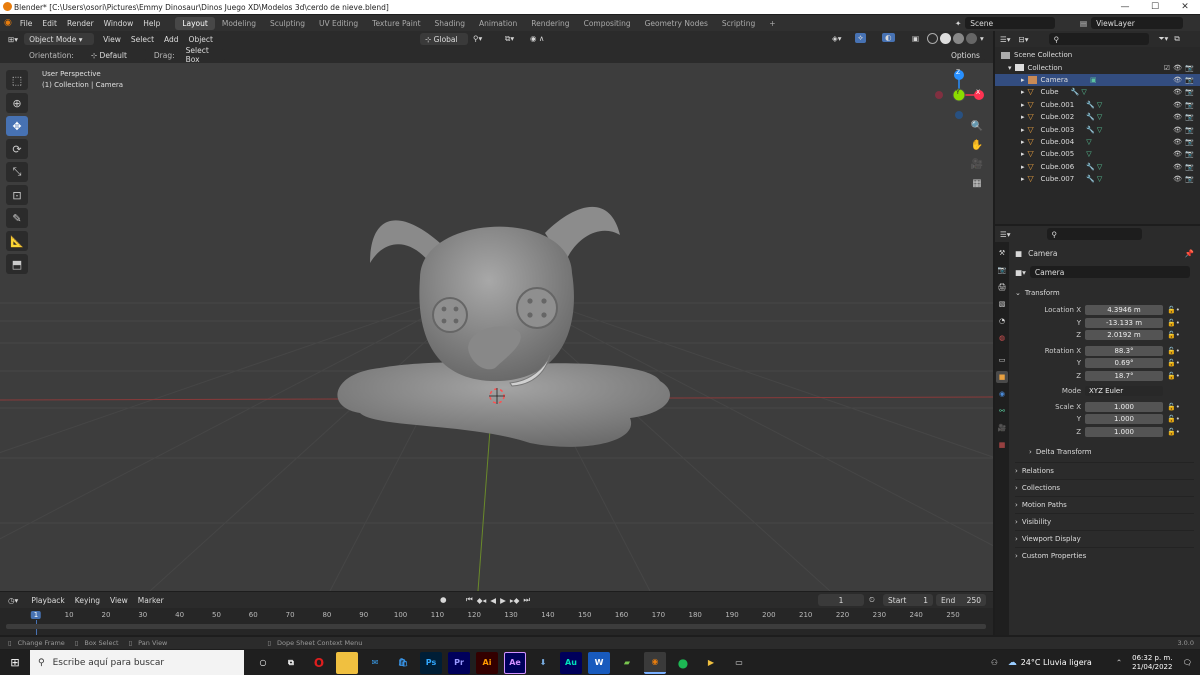 The image size is (1200, 675). I want to click on proportional-edit-icon: ◉ ∧, so click(537, 38).